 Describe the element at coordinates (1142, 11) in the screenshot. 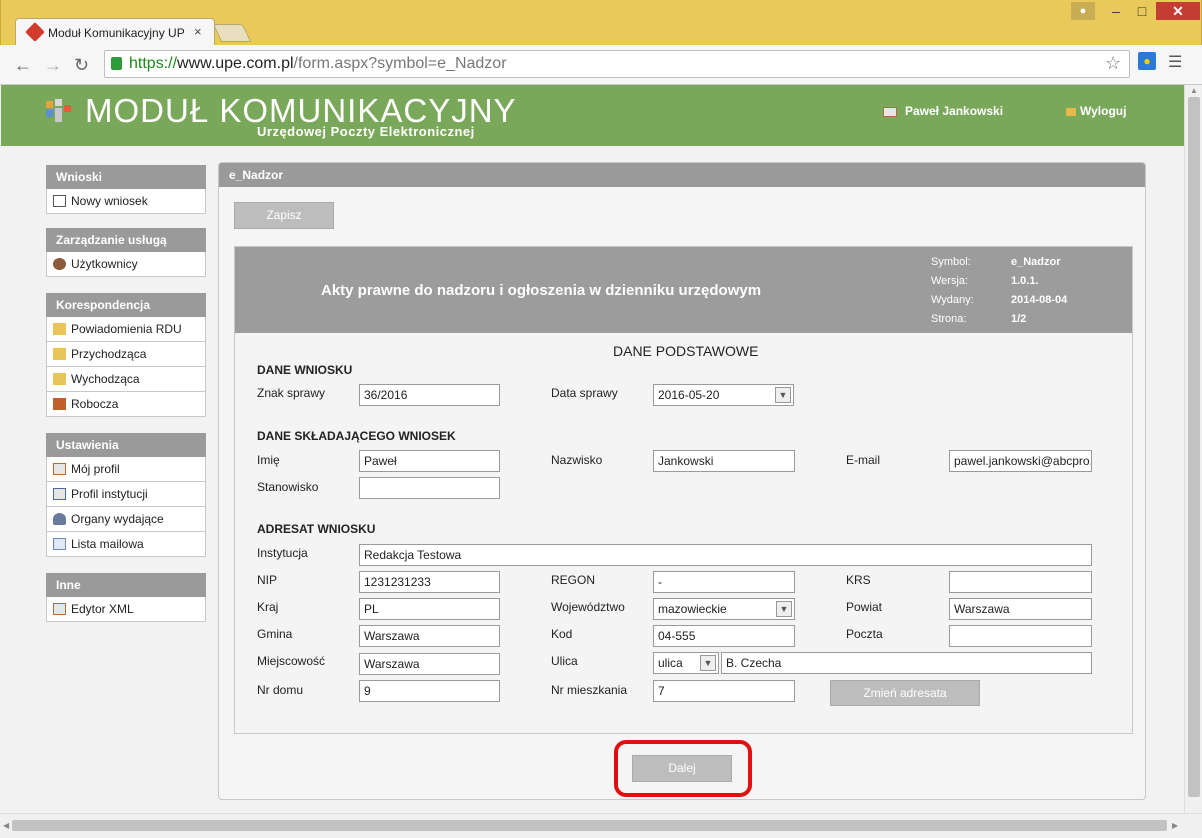

I see `maximize-button: □` at that location.